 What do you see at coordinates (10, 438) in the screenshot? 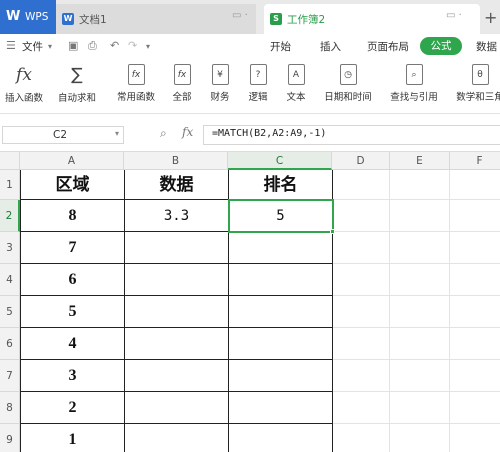
I see `row-header-9: 9` at bounding box center [10, 438].